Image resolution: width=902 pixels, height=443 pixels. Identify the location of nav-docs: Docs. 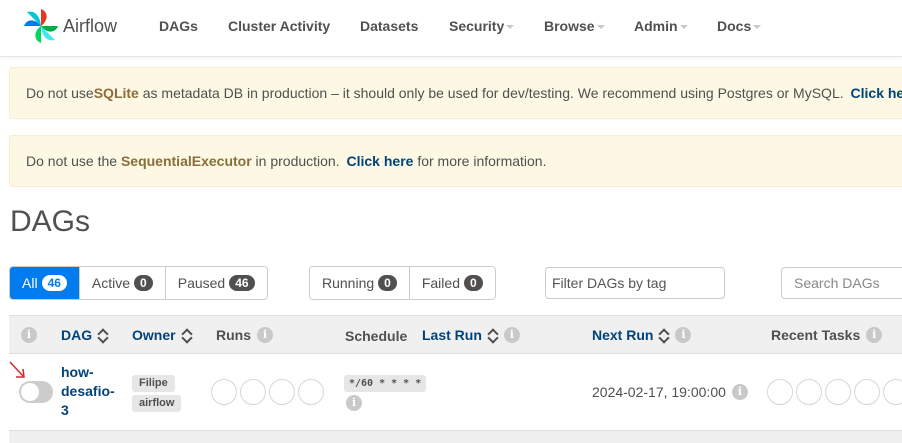
(739, 26).